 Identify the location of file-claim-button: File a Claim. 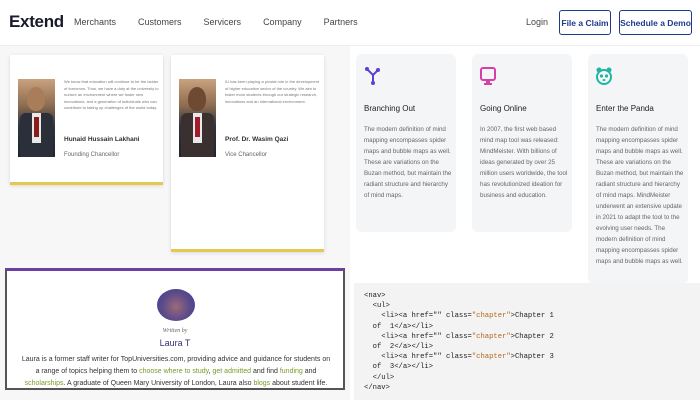
(585, 22).